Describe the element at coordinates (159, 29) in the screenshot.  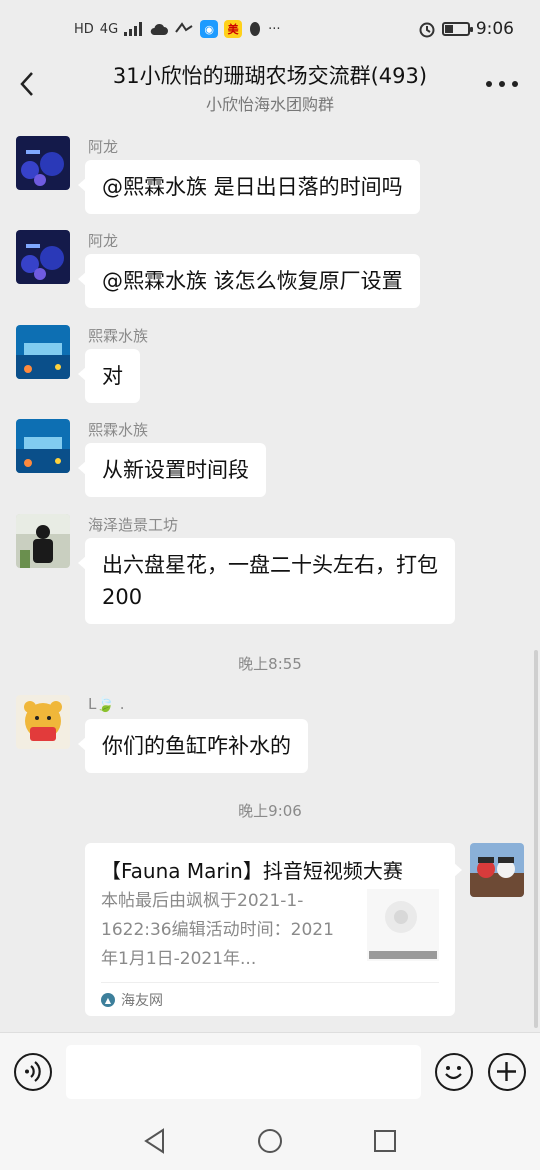
I see `cloud-icon` at that location.